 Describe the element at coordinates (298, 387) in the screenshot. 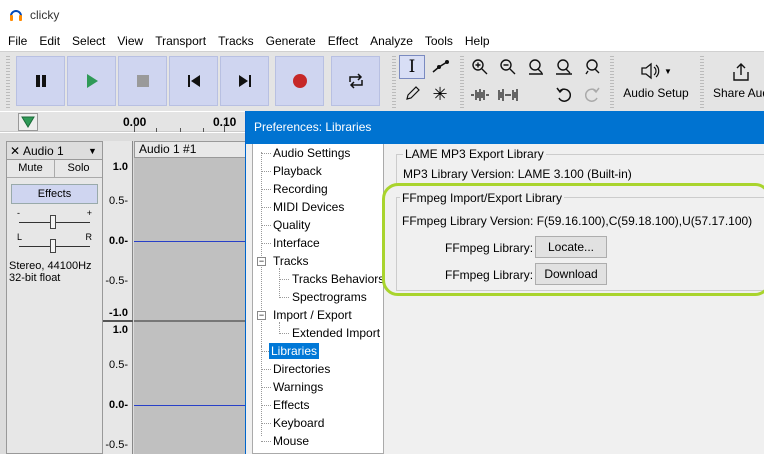

I see `tree-item-warnings: Warnings` at that location.